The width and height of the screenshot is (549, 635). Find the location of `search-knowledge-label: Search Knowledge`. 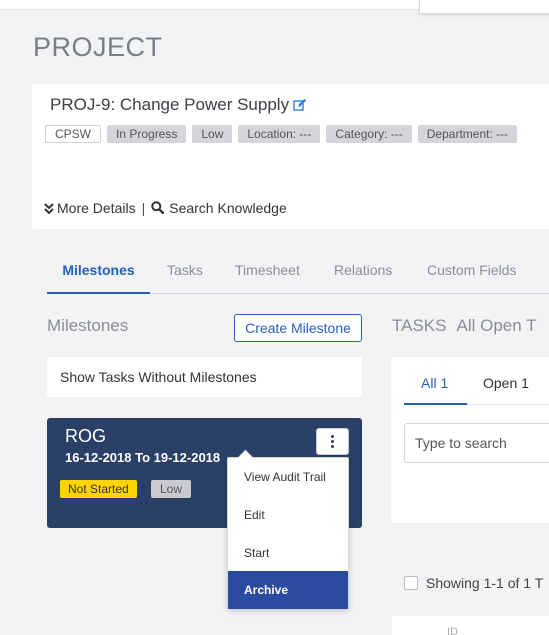

search-knowledge-label: Search Knowledge is located at coordinates (228, 208).